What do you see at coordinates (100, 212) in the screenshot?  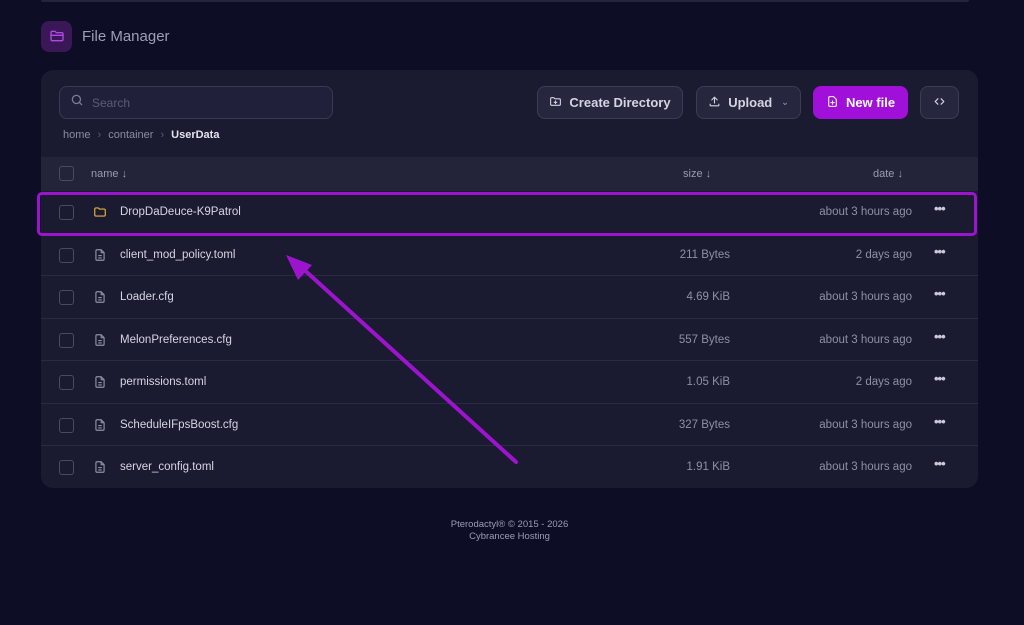 I see `folder-icon` at bounding box center [100, 212].